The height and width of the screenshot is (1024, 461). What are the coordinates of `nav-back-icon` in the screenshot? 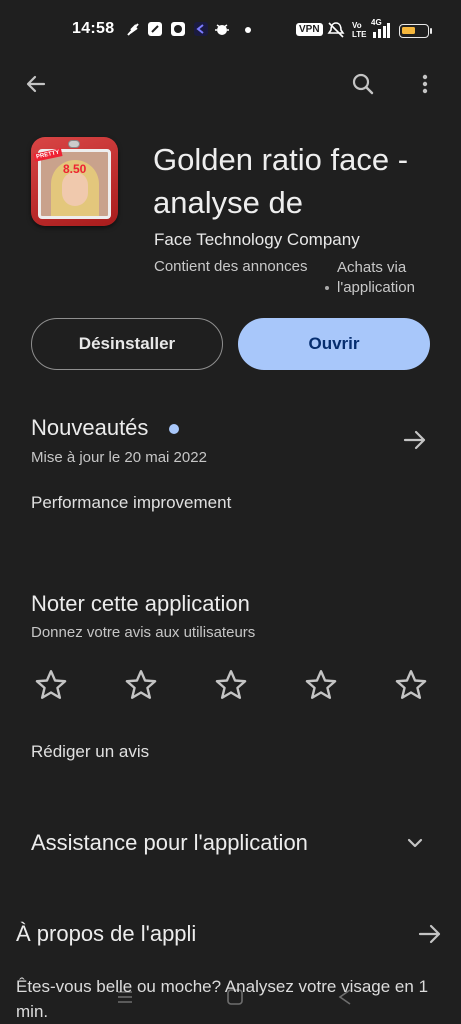 It's located at (345, 997).